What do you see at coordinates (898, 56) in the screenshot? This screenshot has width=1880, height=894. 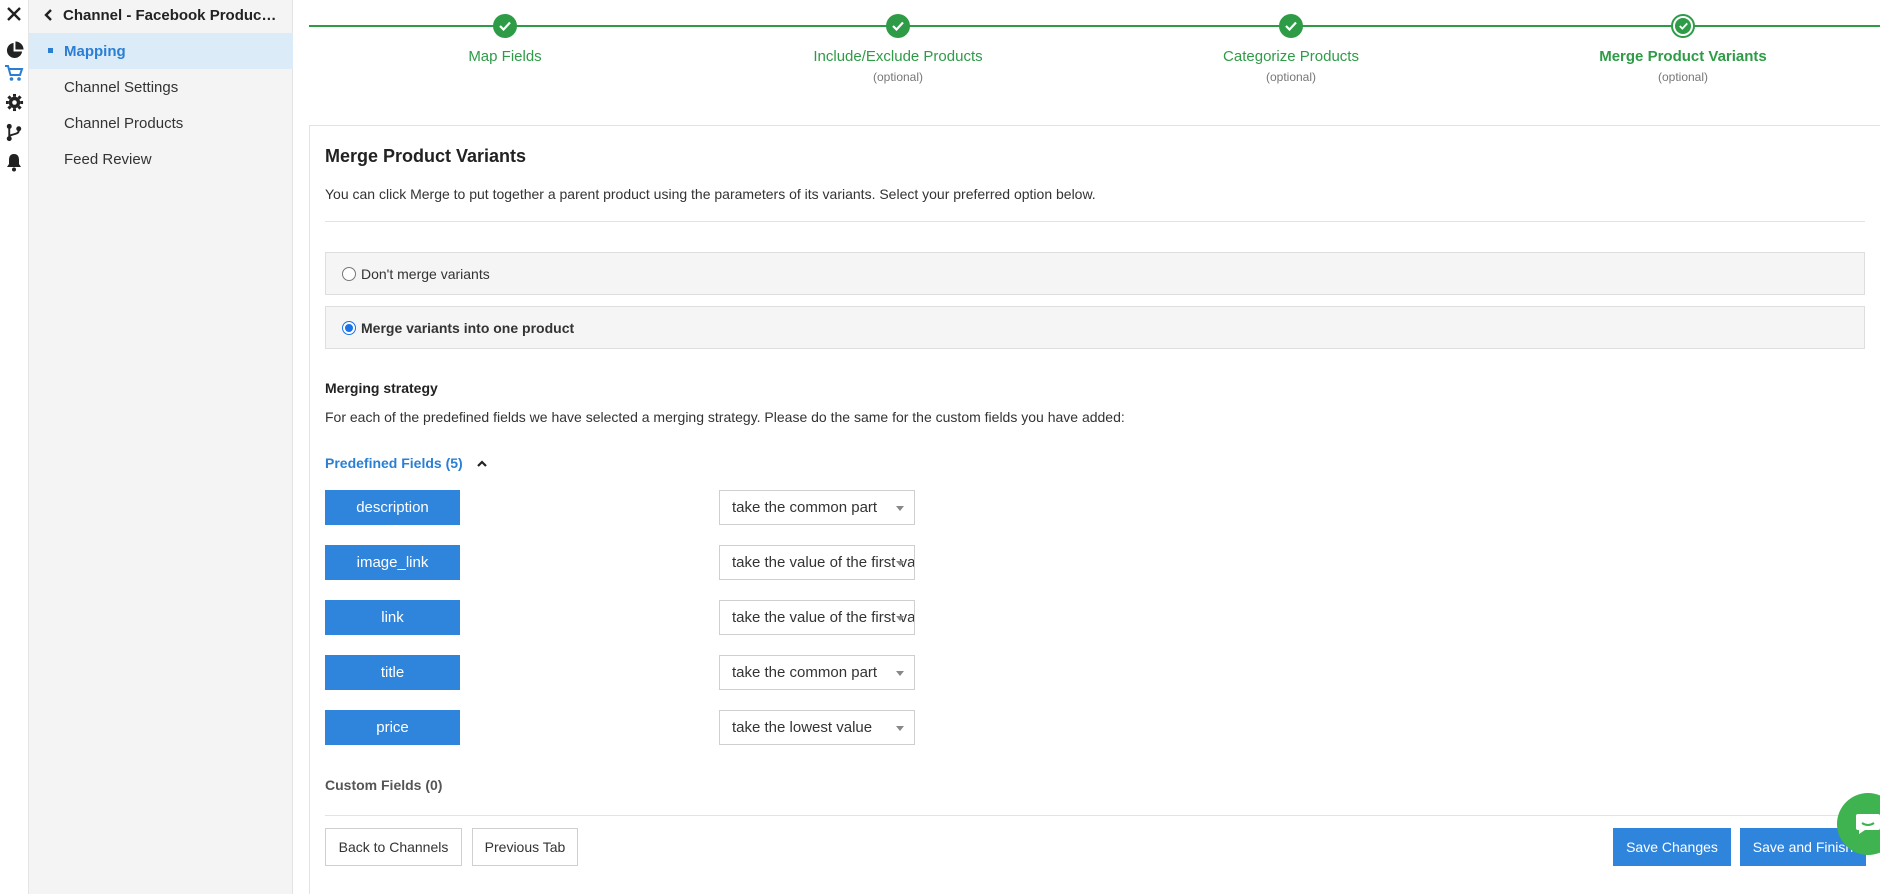 I see `step-label: Include/Exclude Products` at bounding box center [898, 56].